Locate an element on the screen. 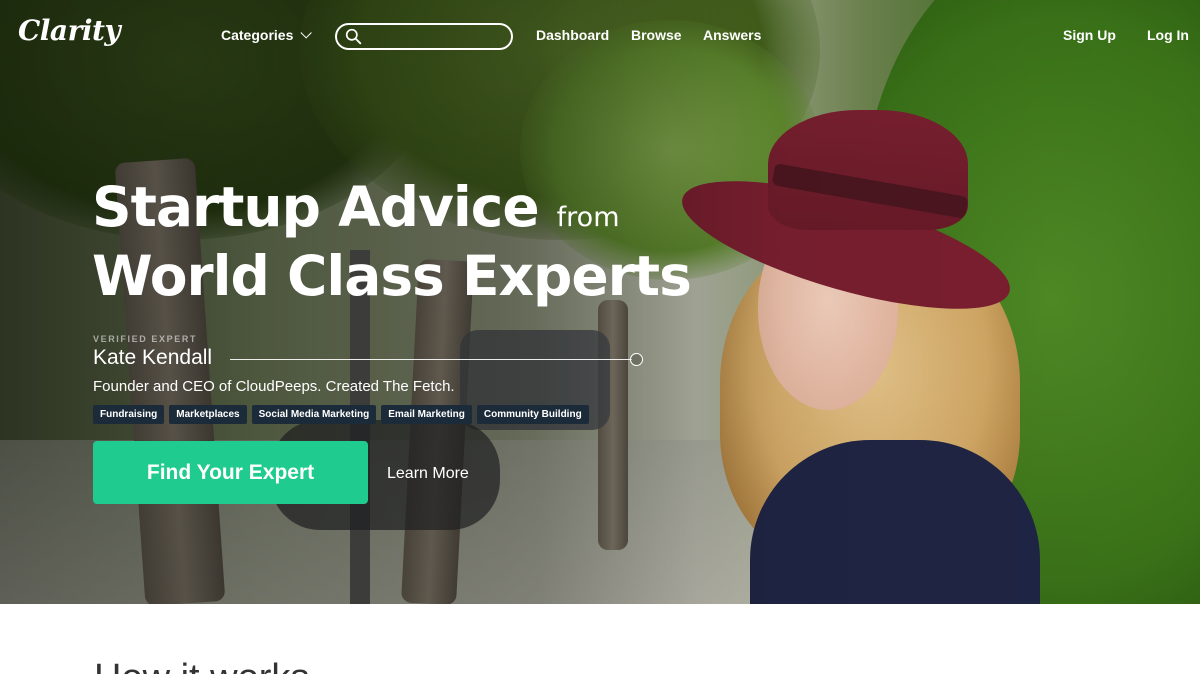 The height and width of the screenshot is (674, 1200). hero-headline: Startup Advice from World Class Experts is located at coordinates (392, 241).